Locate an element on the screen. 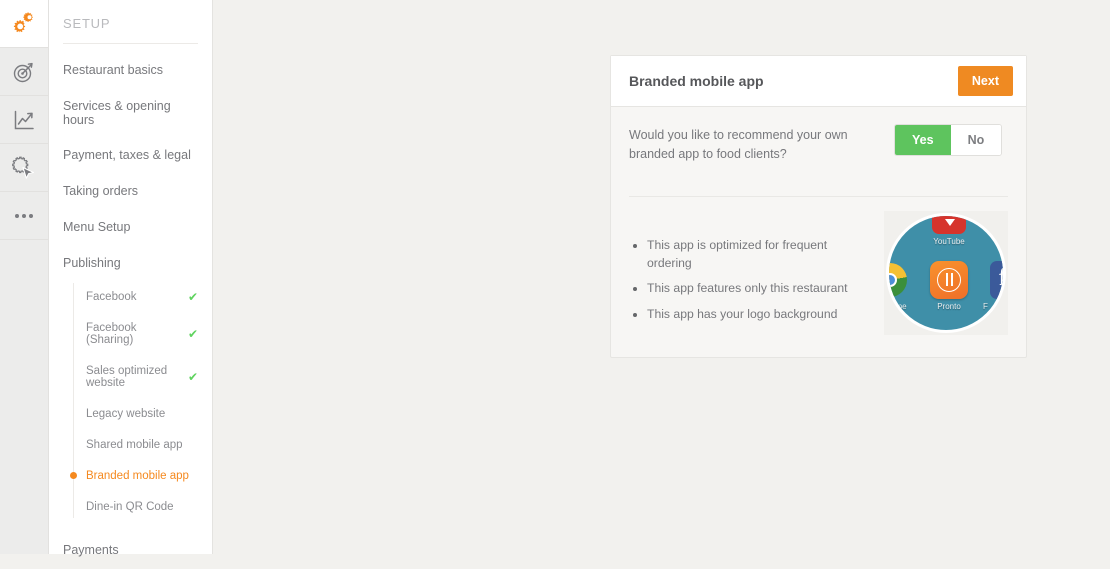  list-item: This app has your logo background is located at coordinates (760, 315).